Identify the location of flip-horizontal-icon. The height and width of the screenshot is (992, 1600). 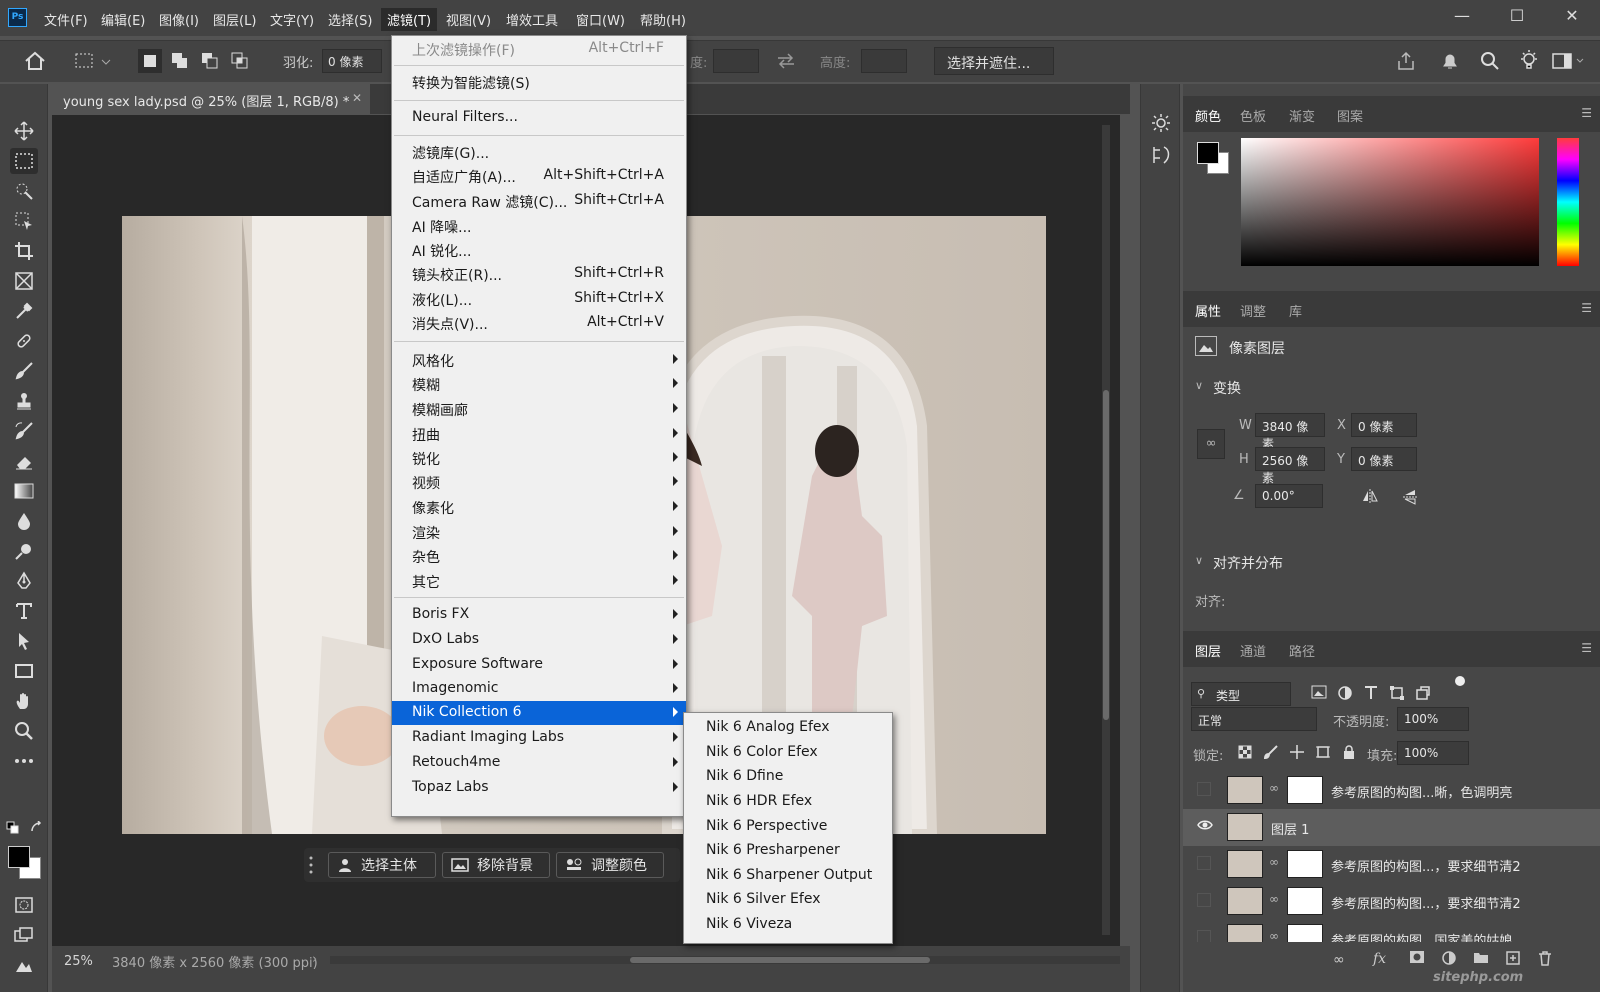
(1370, 496).